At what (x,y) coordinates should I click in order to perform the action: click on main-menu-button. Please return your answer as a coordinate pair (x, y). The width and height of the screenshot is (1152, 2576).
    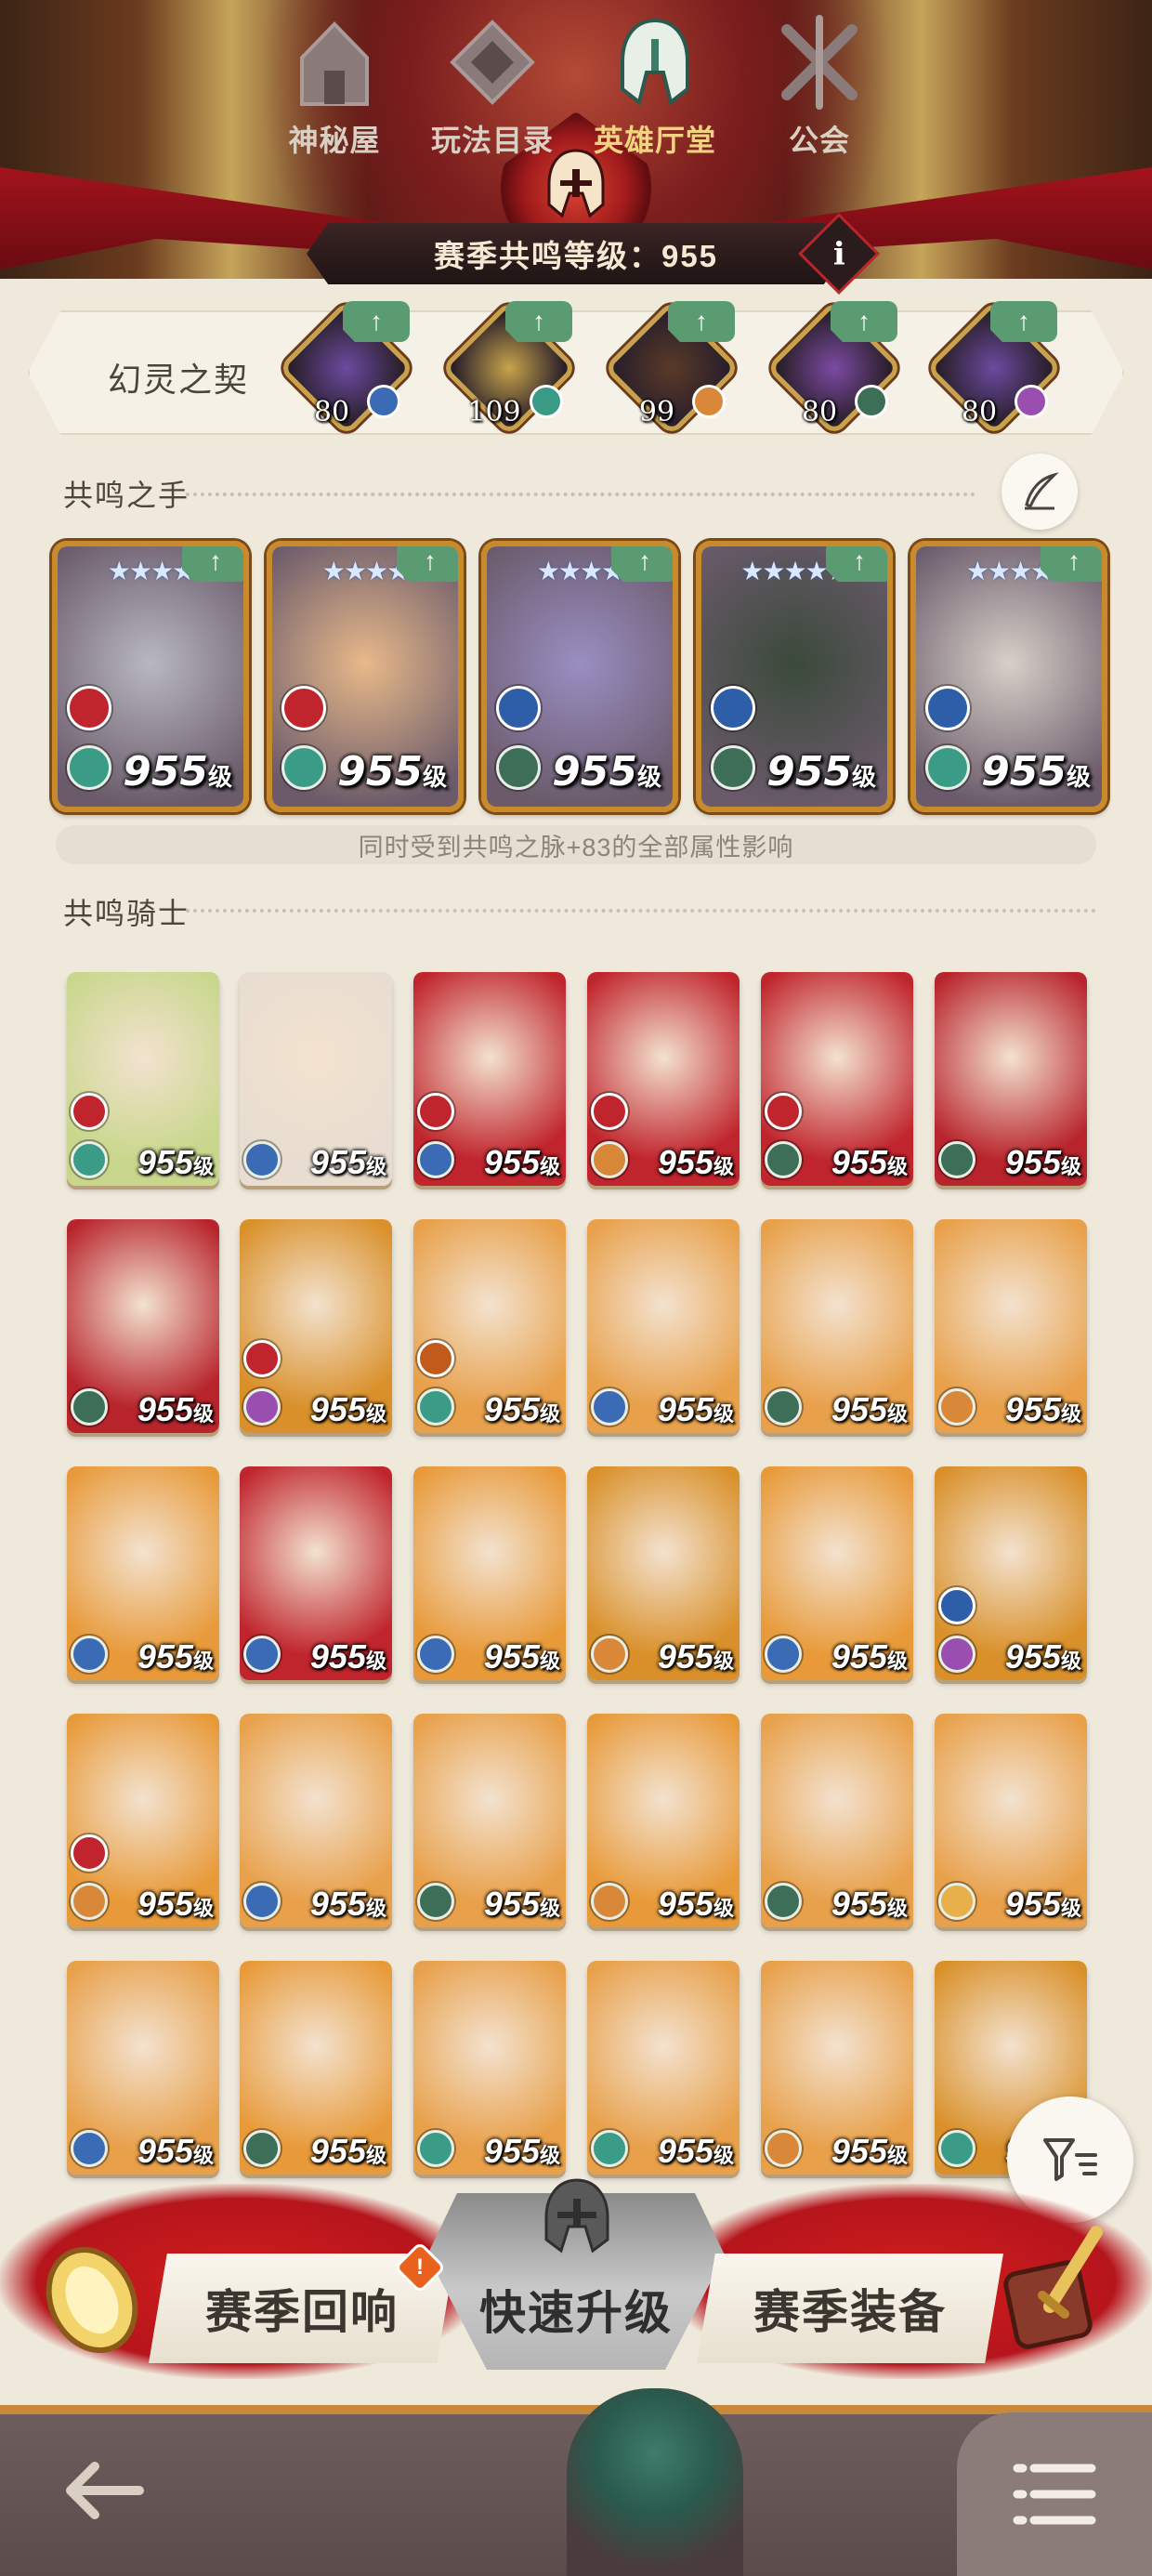
    Looking at the image, I should click on (1054, 2494).